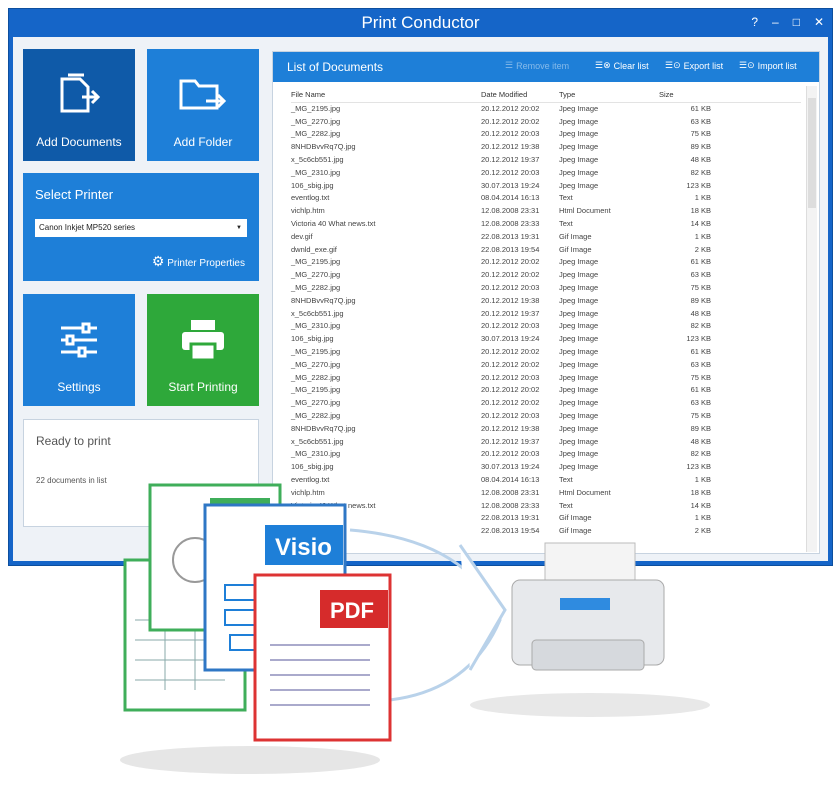 The height and width of the screenshot is (790, 840). Describe the element at coordinates (812, 153) in the screenshot. I see `scrollbar-thumb` at that location.